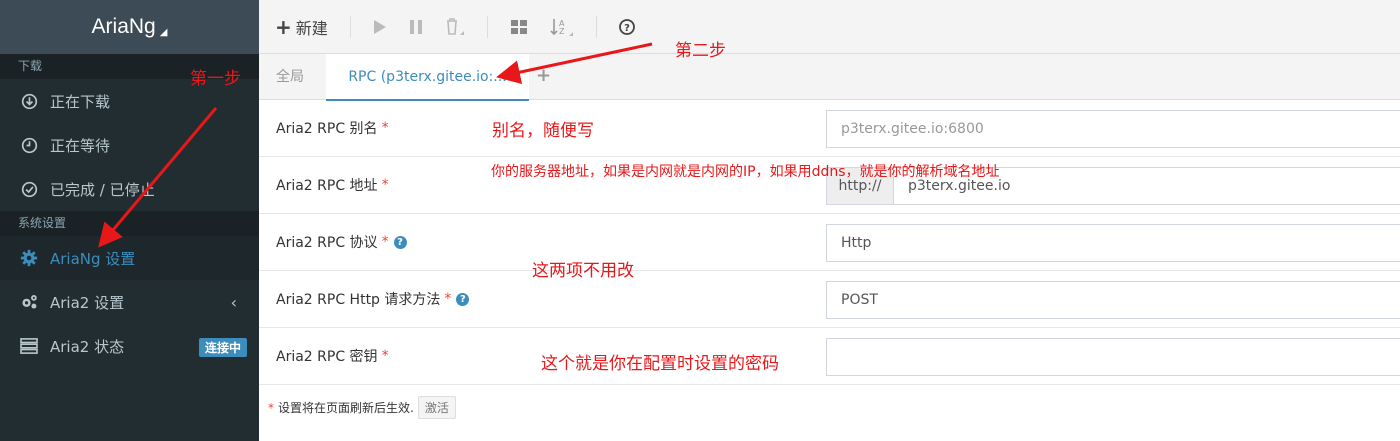  What do you see at coordinates (87, 302) in the screenshot?
I see `sidebar-item-label: Aria2 设置` at bounding box center [87, 302].